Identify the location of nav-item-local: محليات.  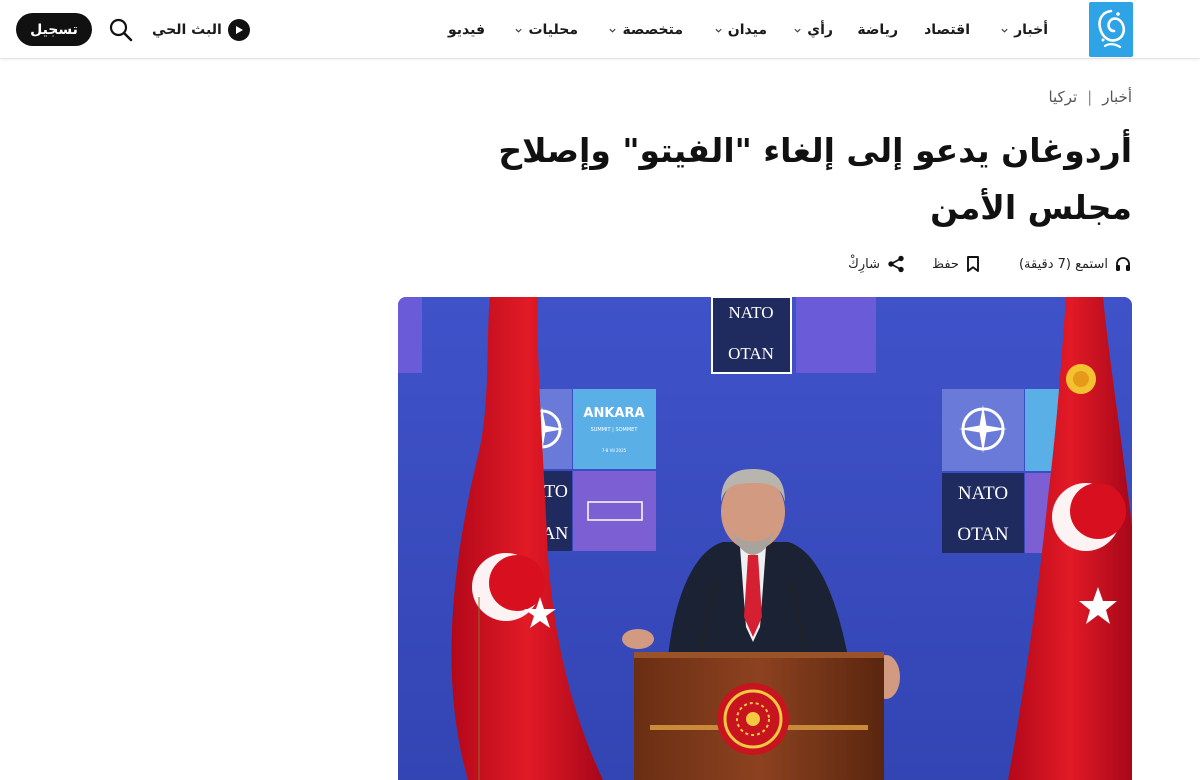
(546, 30).